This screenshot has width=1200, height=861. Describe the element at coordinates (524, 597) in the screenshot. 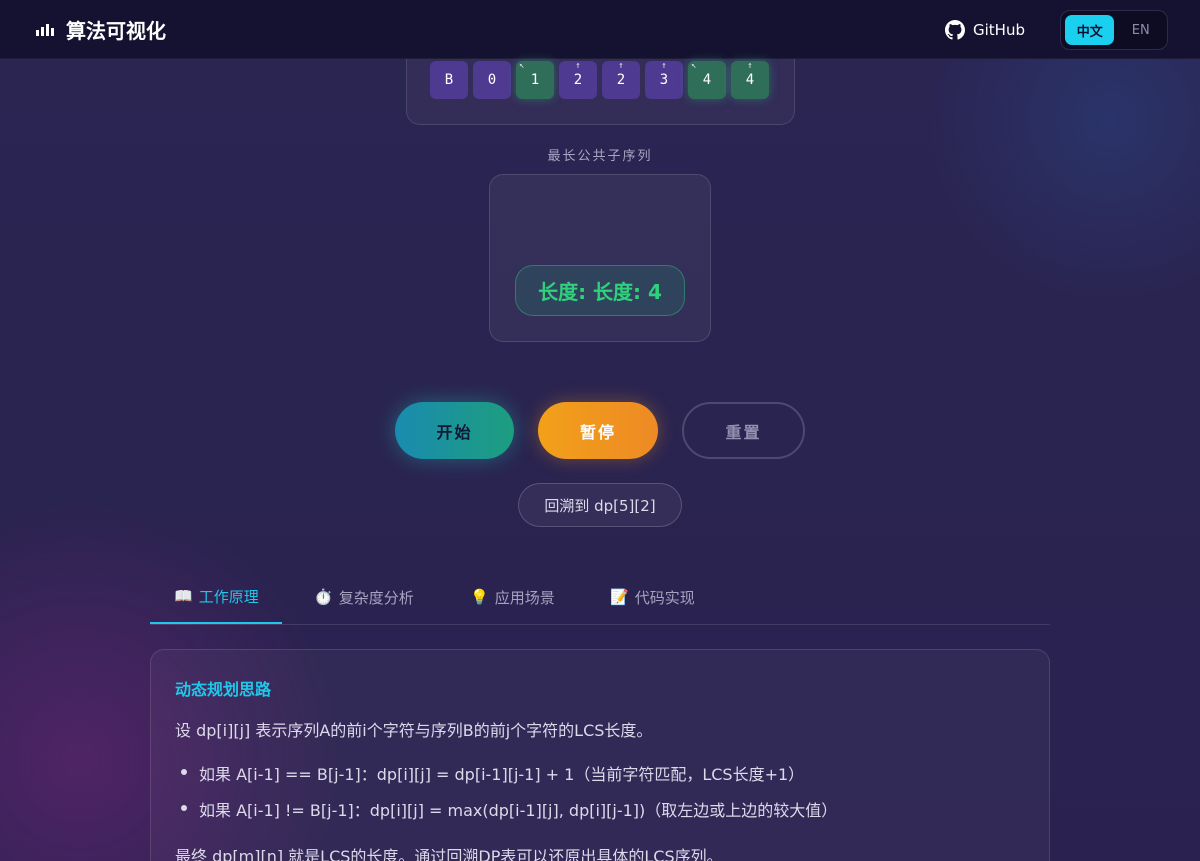

I see `tab-label: 应用场景` at that location.